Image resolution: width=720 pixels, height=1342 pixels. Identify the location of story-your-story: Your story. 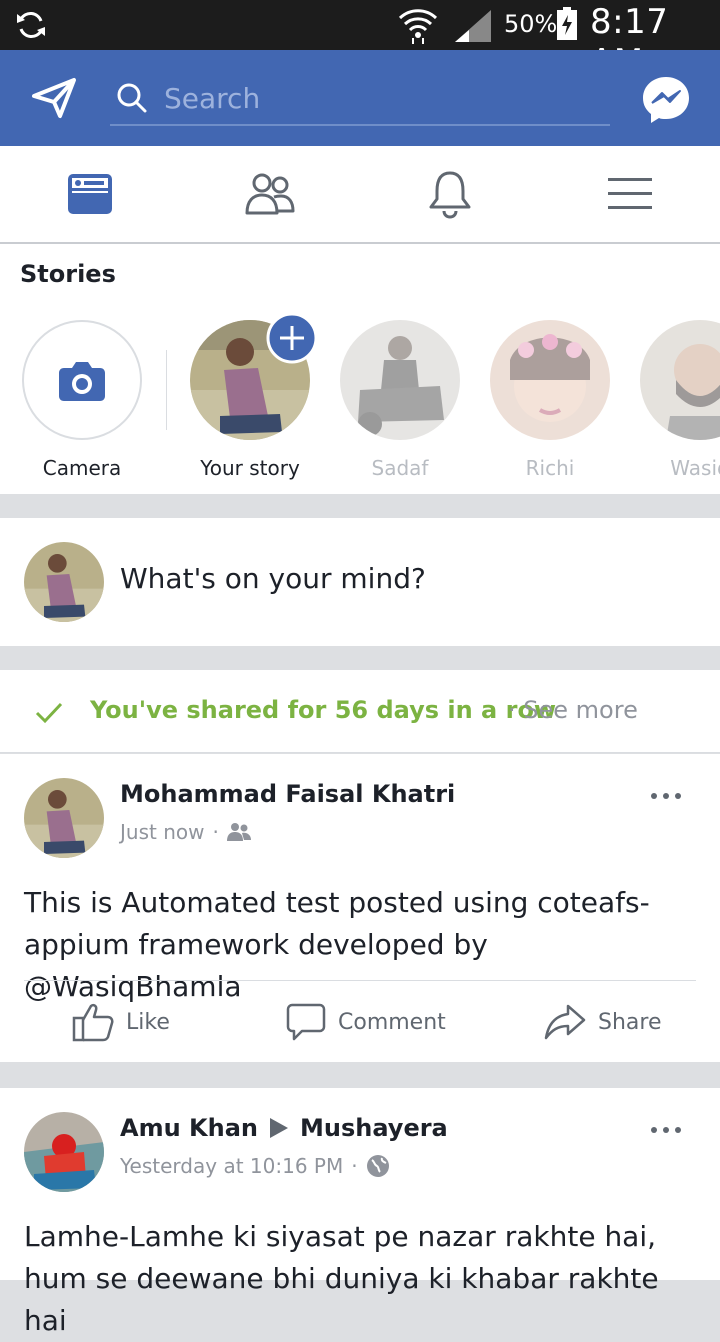
(254, 396).